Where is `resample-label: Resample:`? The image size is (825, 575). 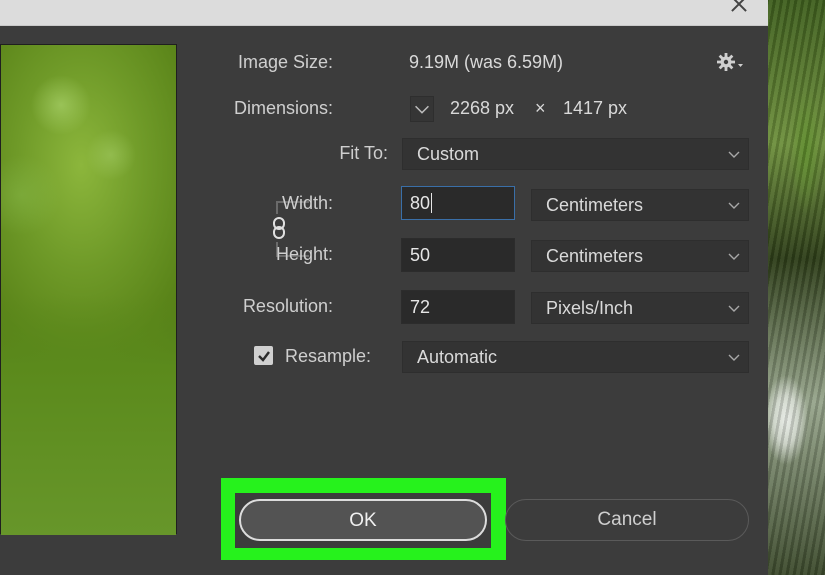 resample-label: Resample: is located at coordinates (328, 356).